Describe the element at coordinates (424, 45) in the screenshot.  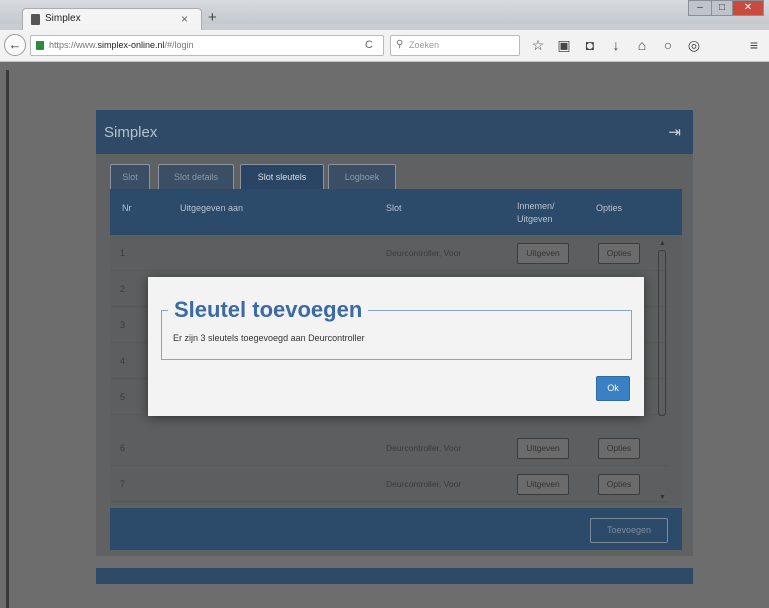
I see `search-placeholder: Zoeken` at that location.